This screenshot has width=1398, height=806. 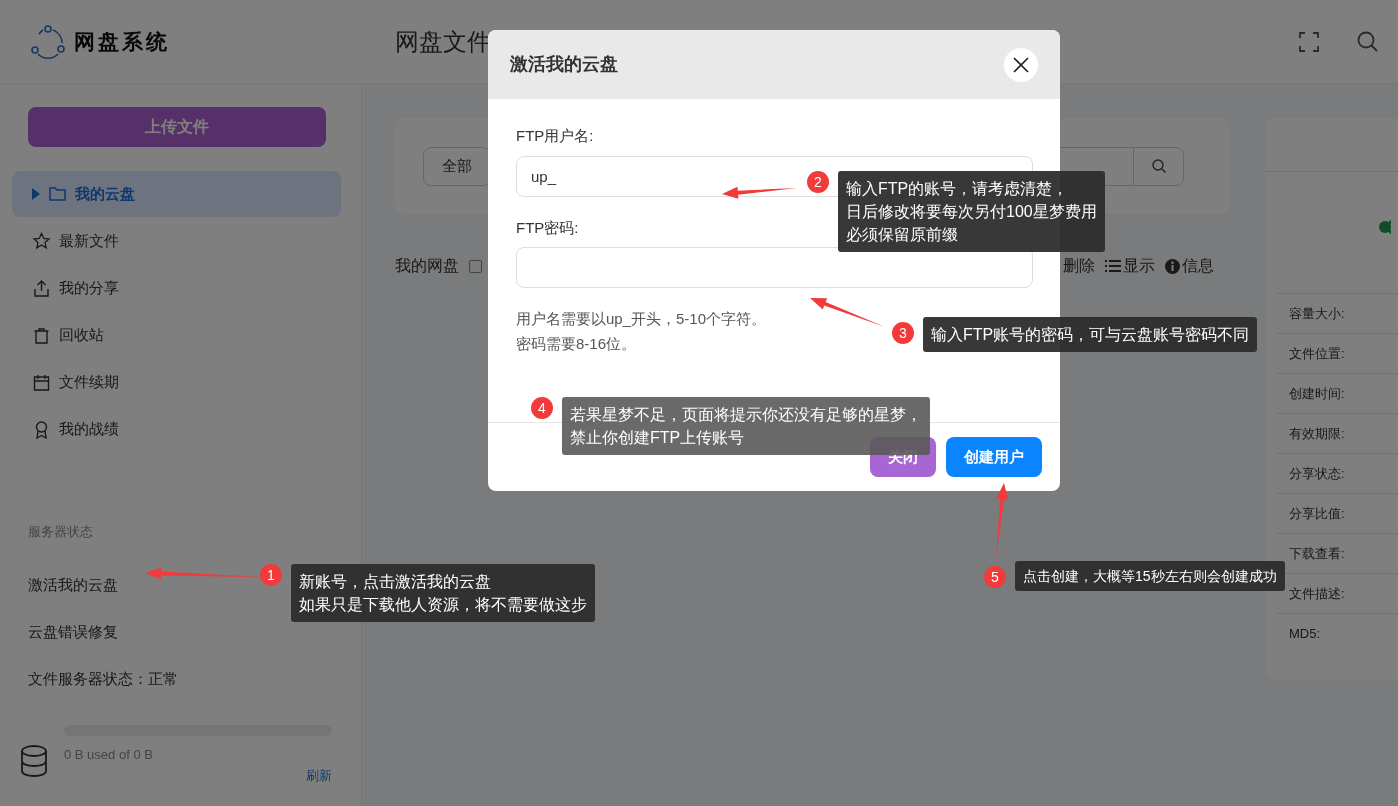 I want to click on detail-label: MD5:, so click(x=1337, y=633).